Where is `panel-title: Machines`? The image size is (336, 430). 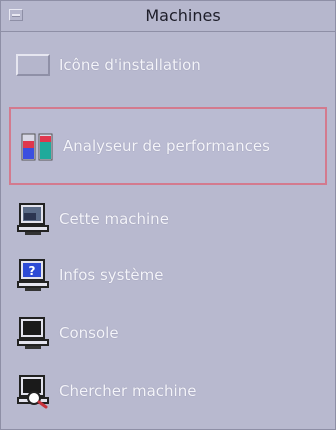
panel-title: Machines is located at coordinates (183, 15).